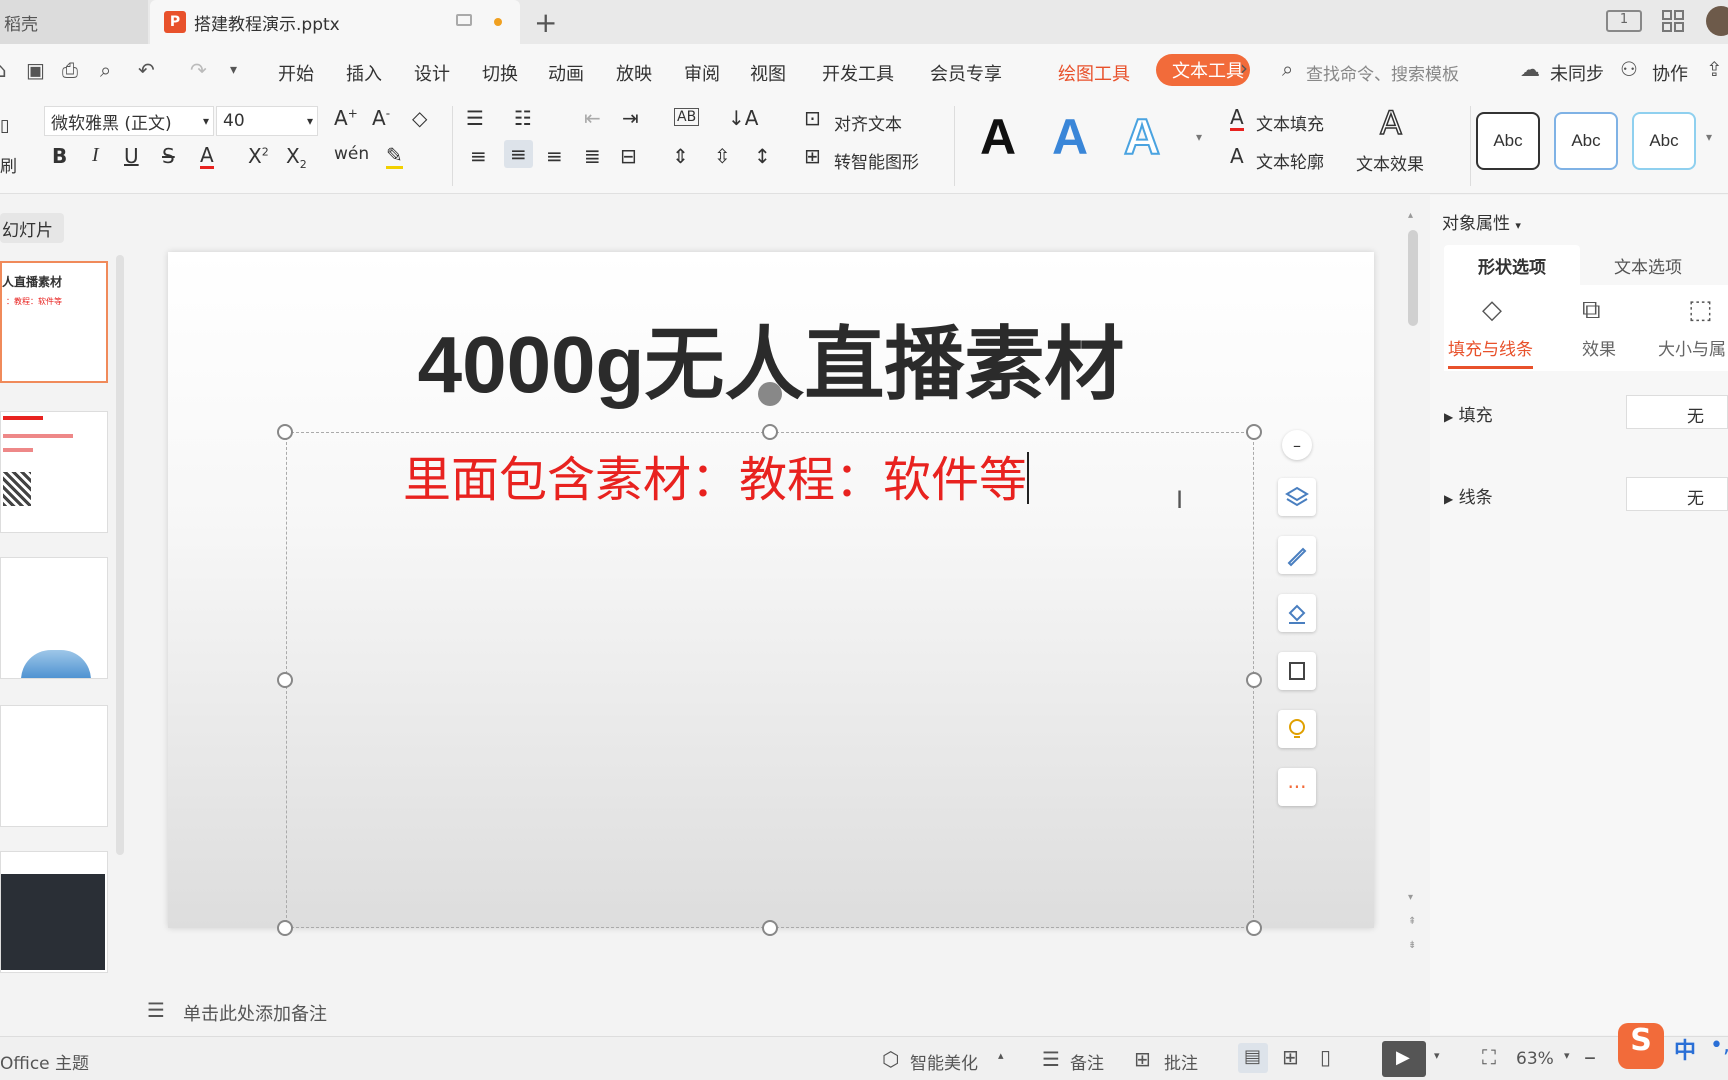  Describe the element at coordinates (1297, 555) in the screenshot. I see `brush-icon` at that location.